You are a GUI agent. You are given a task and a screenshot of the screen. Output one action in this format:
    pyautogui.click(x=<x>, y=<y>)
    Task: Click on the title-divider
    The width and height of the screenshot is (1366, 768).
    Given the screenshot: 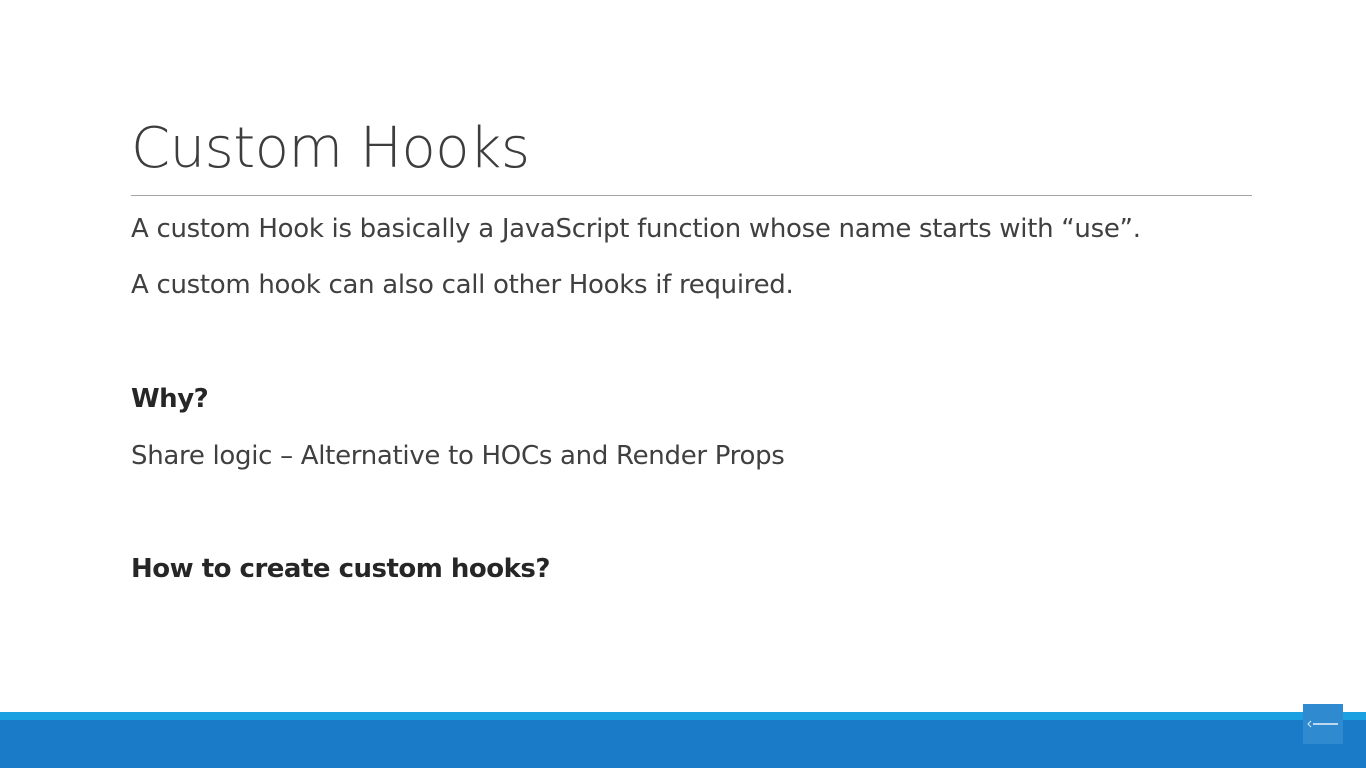 What is the action you would take?
    pyautogui.click(x=691, y=195)
    